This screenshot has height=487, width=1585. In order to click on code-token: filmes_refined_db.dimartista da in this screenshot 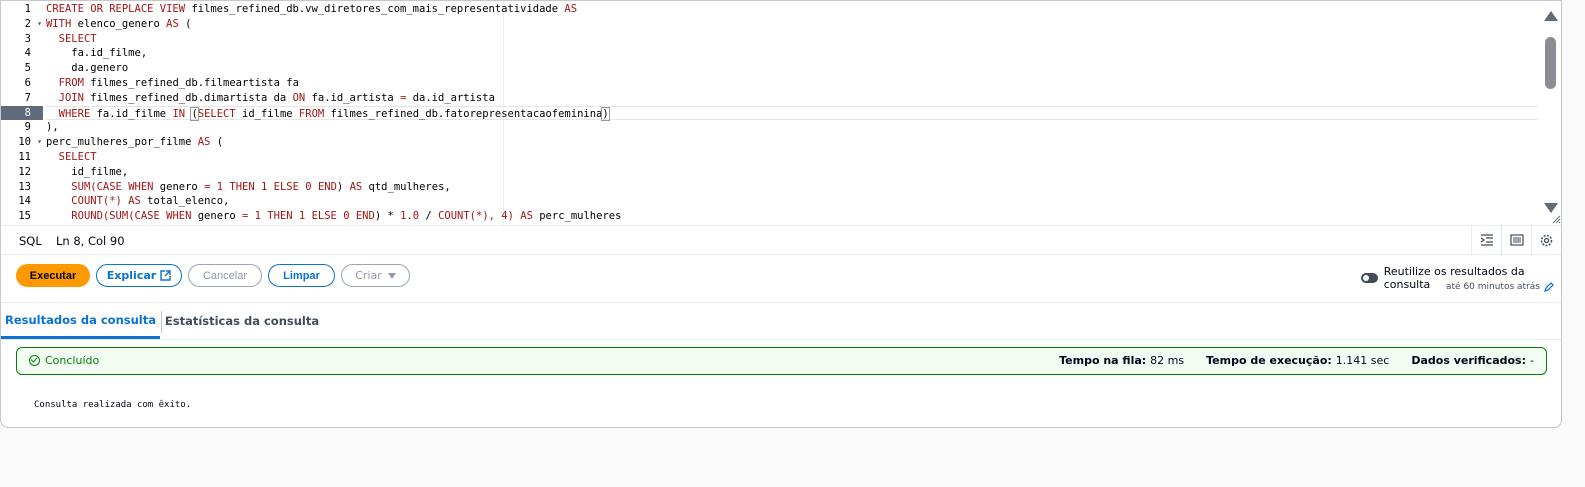, I will do `click(188, 97)`.